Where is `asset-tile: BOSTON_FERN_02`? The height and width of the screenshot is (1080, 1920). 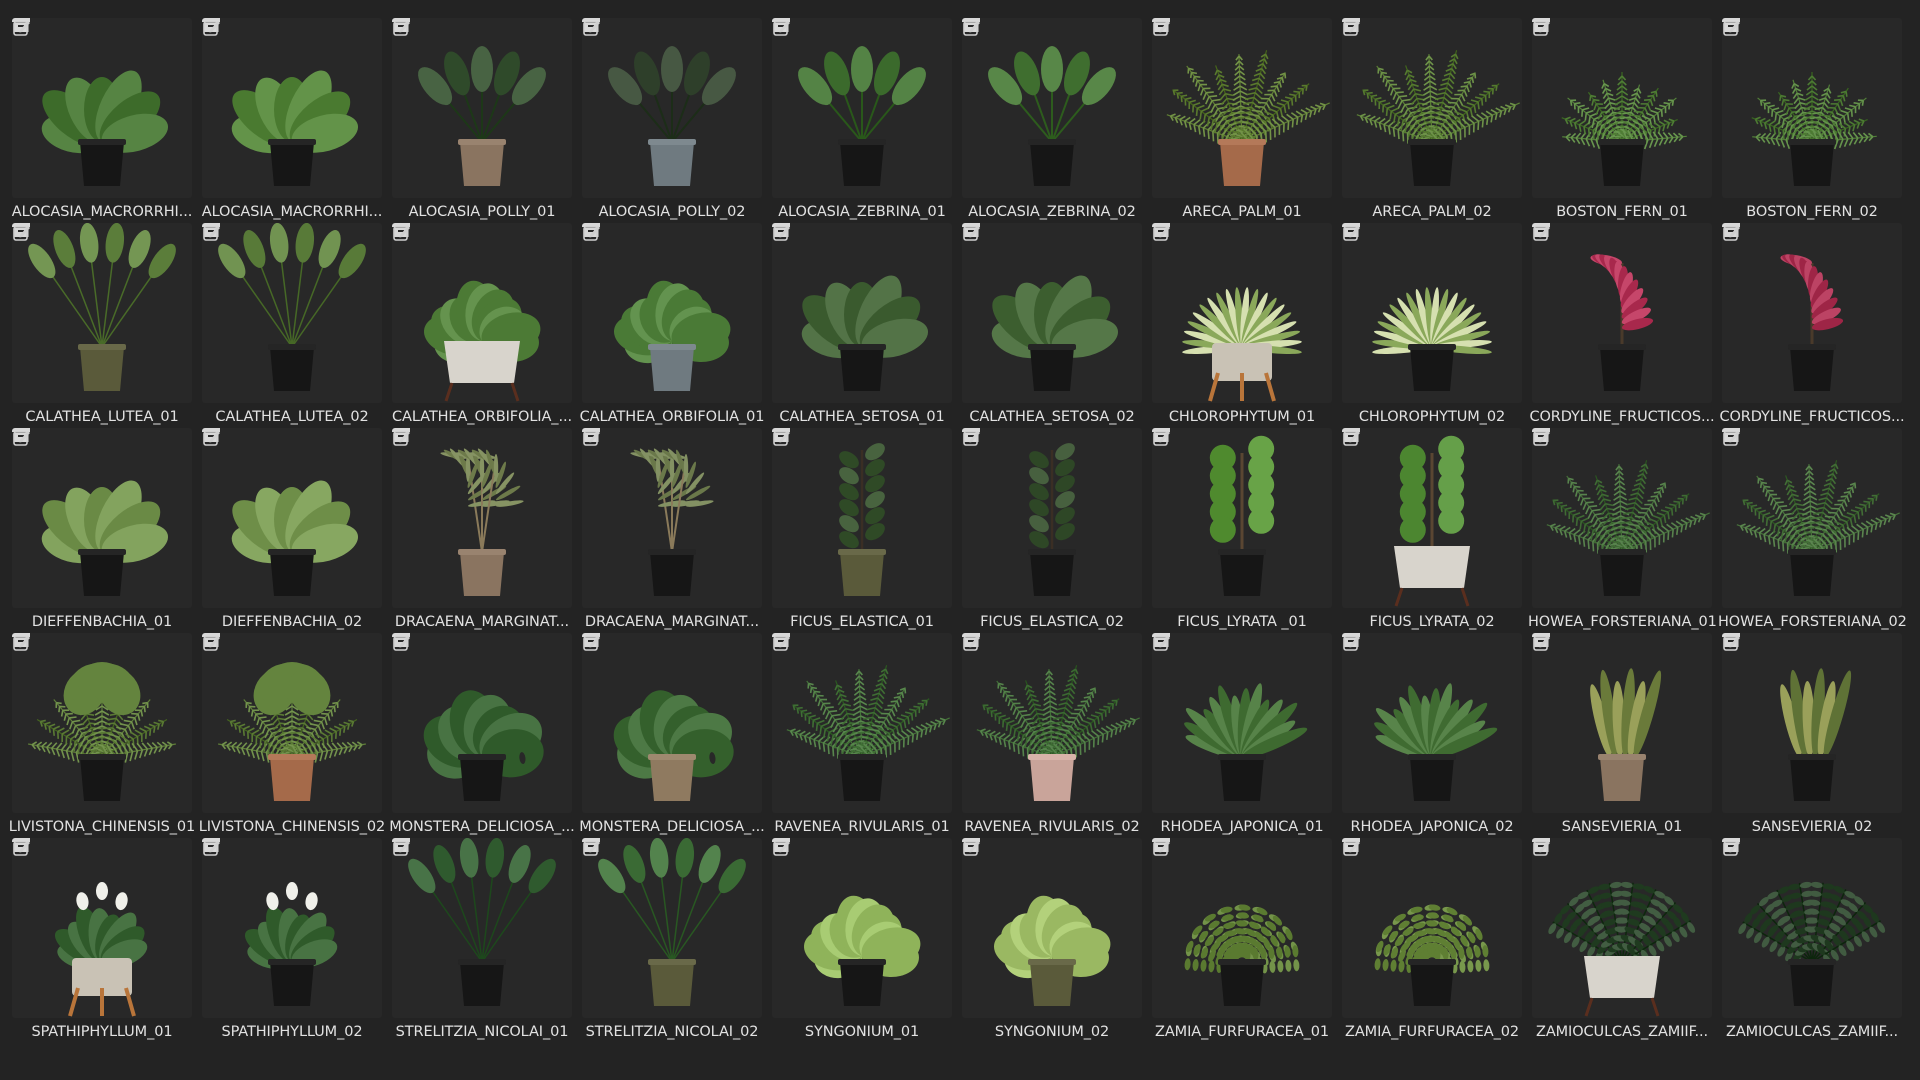
asset-tile: BOSTON_FERN_02 is located at coordinates (1812, 119).